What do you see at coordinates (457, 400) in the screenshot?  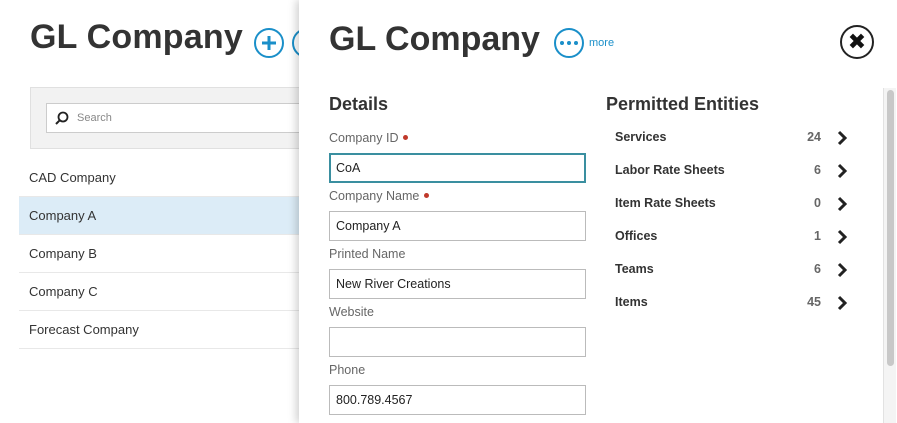 I see `phone-input` at bounding box center [457, 400].